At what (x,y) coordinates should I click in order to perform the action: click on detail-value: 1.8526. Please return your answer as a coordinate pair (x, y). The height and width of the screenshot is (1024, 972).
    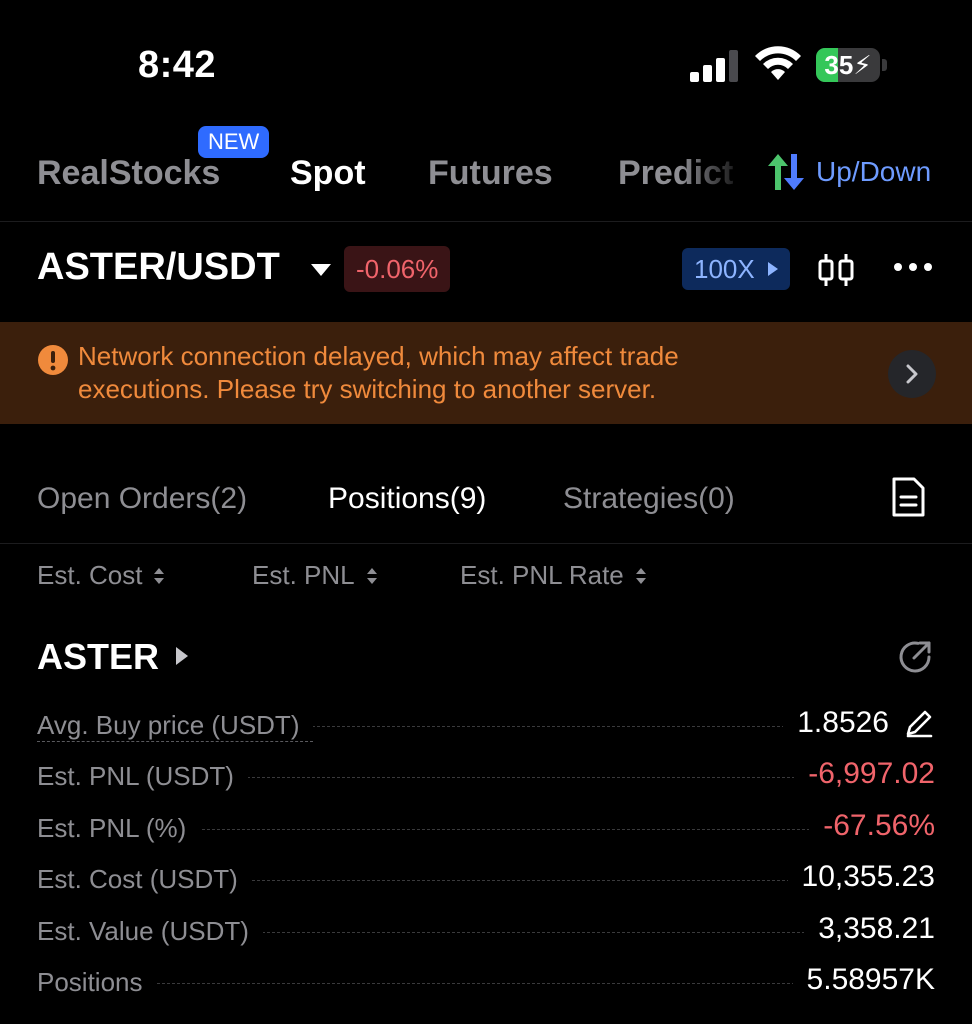
    Looking at the image, I should click on (859, 723).